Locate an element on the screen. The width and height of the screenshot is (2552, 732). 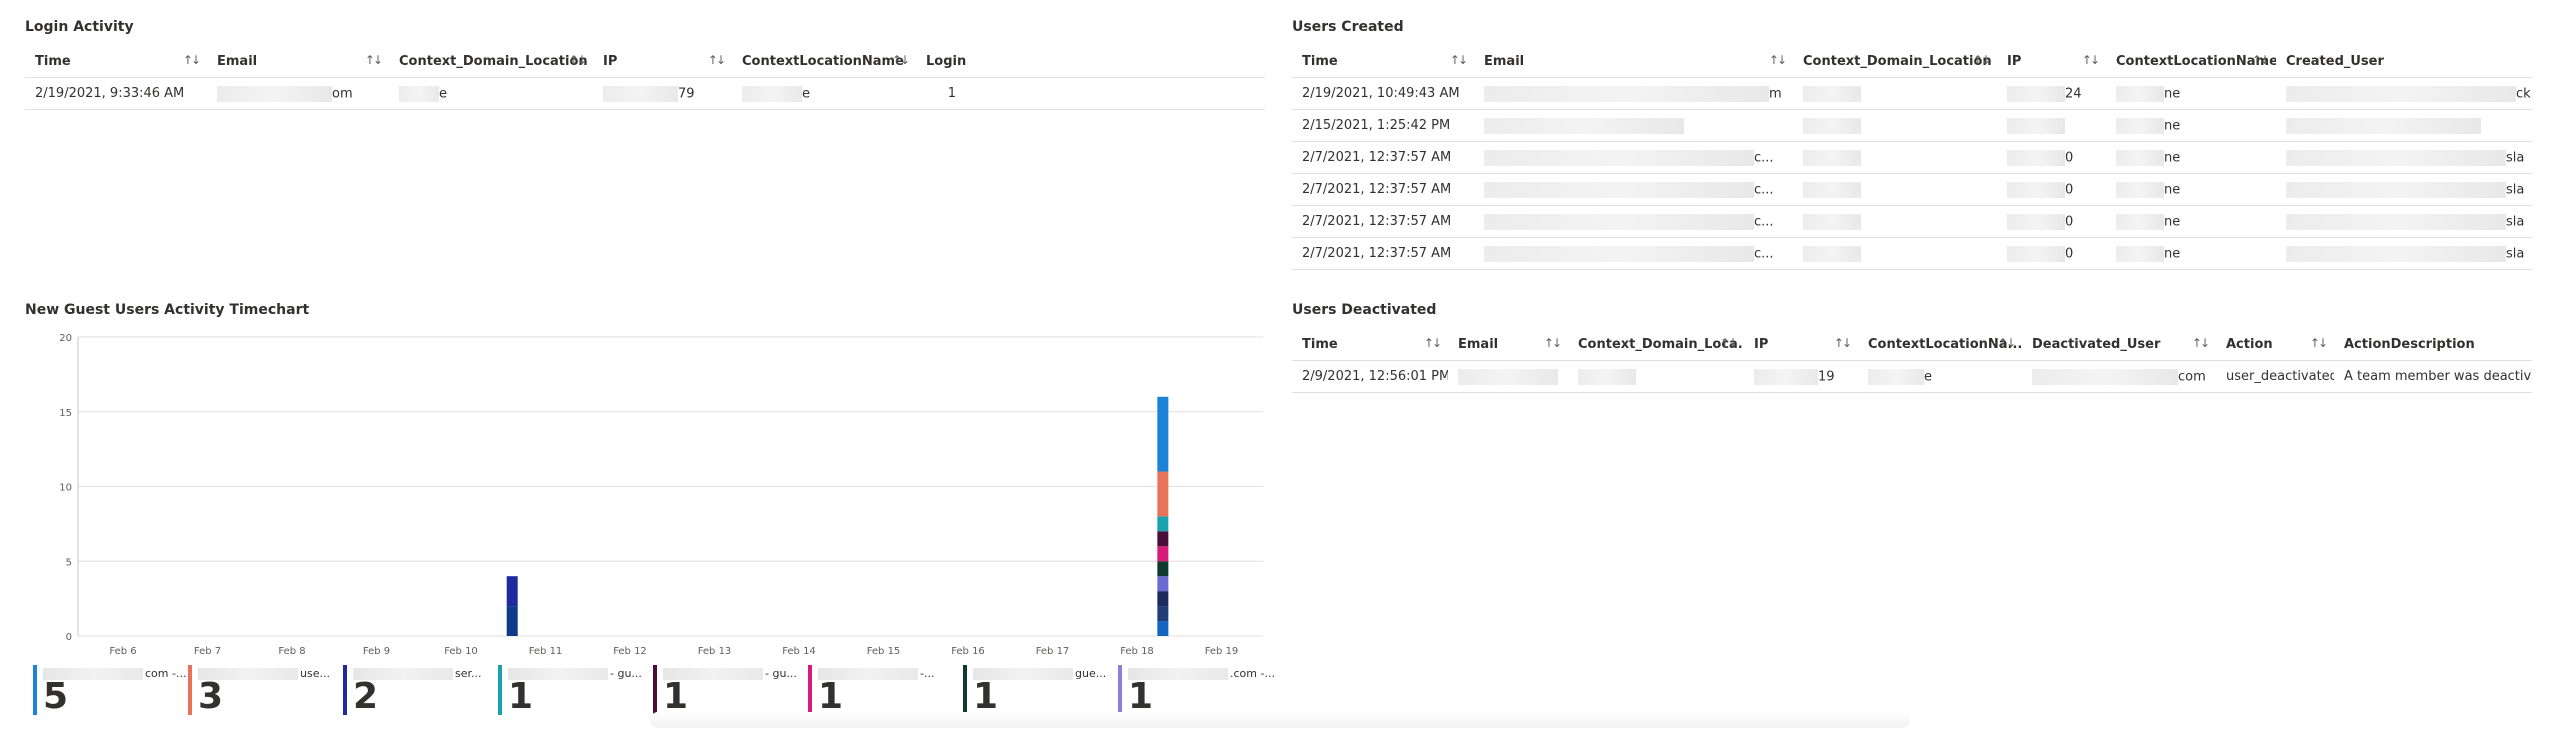
horizontal-scrollbar is located at coordinates (1280, 720).